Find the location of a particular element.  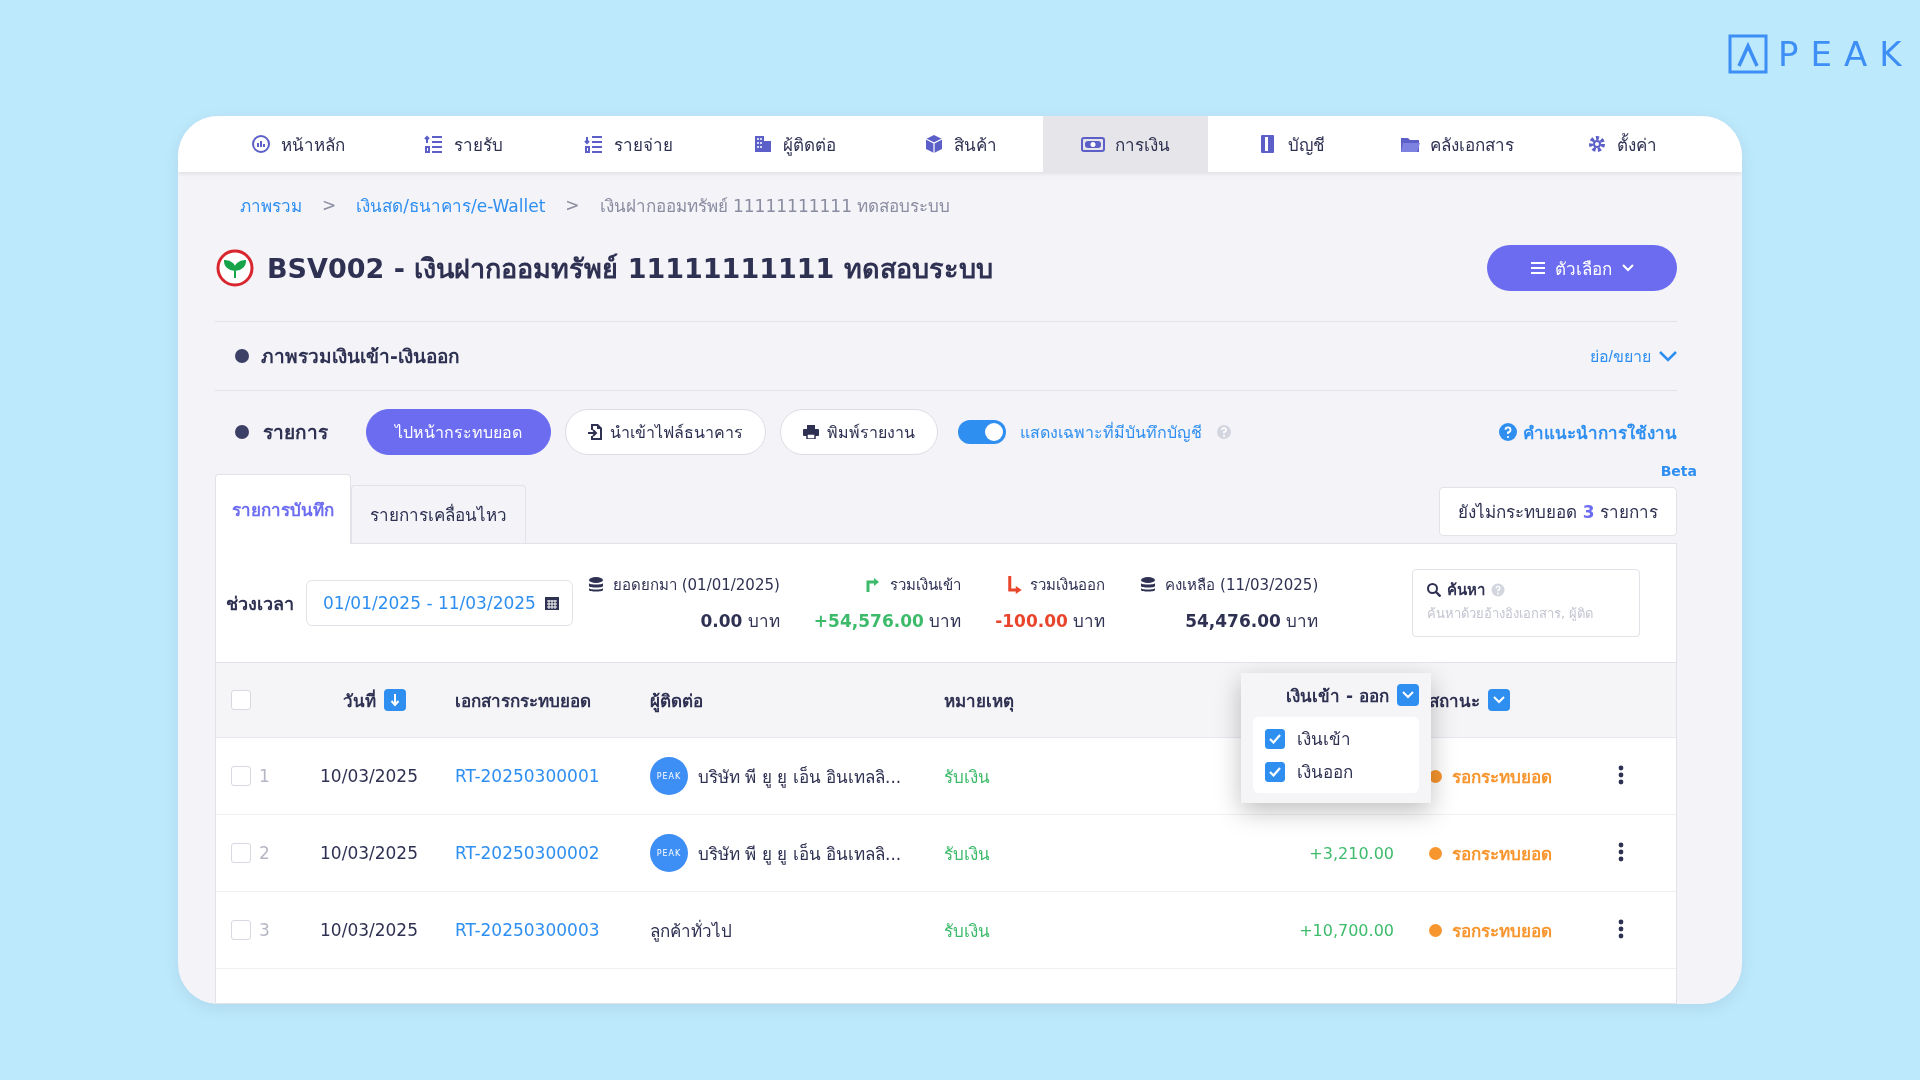

nav-tab: บัญชี is located at coordinates (1291, 144).